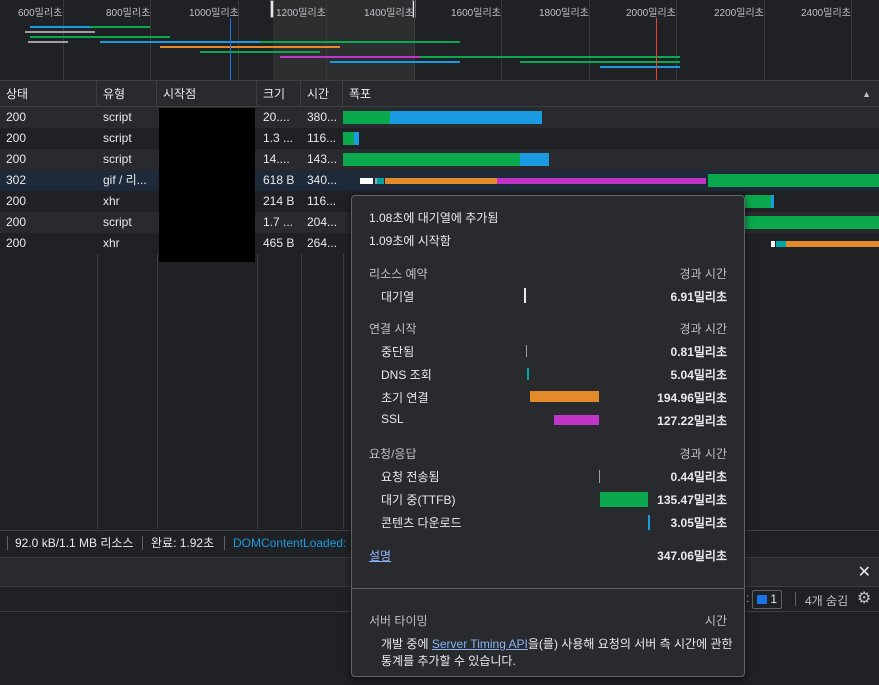 The width and height of the screenshot is (879, 685). What do you see at coordinates (692, 398) in the screenshot?
I see `timing-value: 194.96밀리초` at bounding box center [692, 398].